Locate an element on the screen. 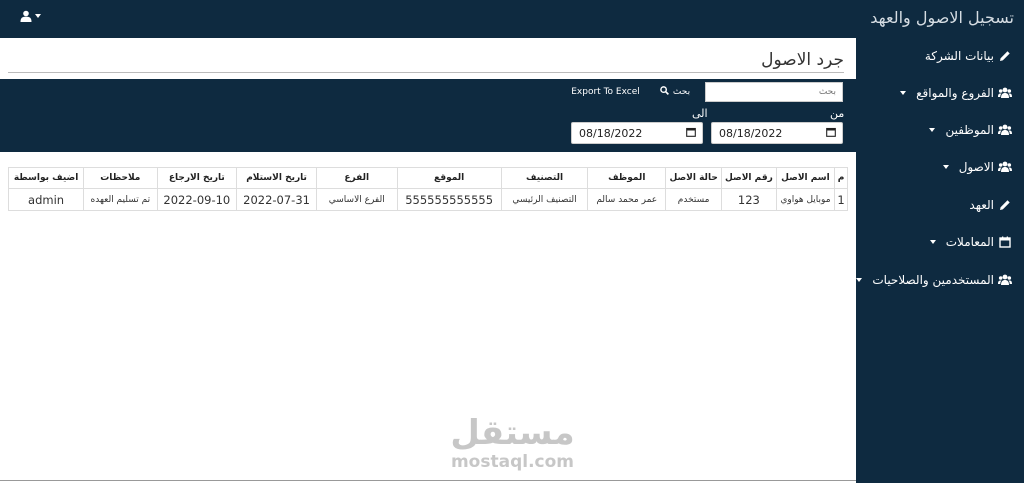 The image size is (1024, 483). date-from-label: من is located at coordinates (837, 113).